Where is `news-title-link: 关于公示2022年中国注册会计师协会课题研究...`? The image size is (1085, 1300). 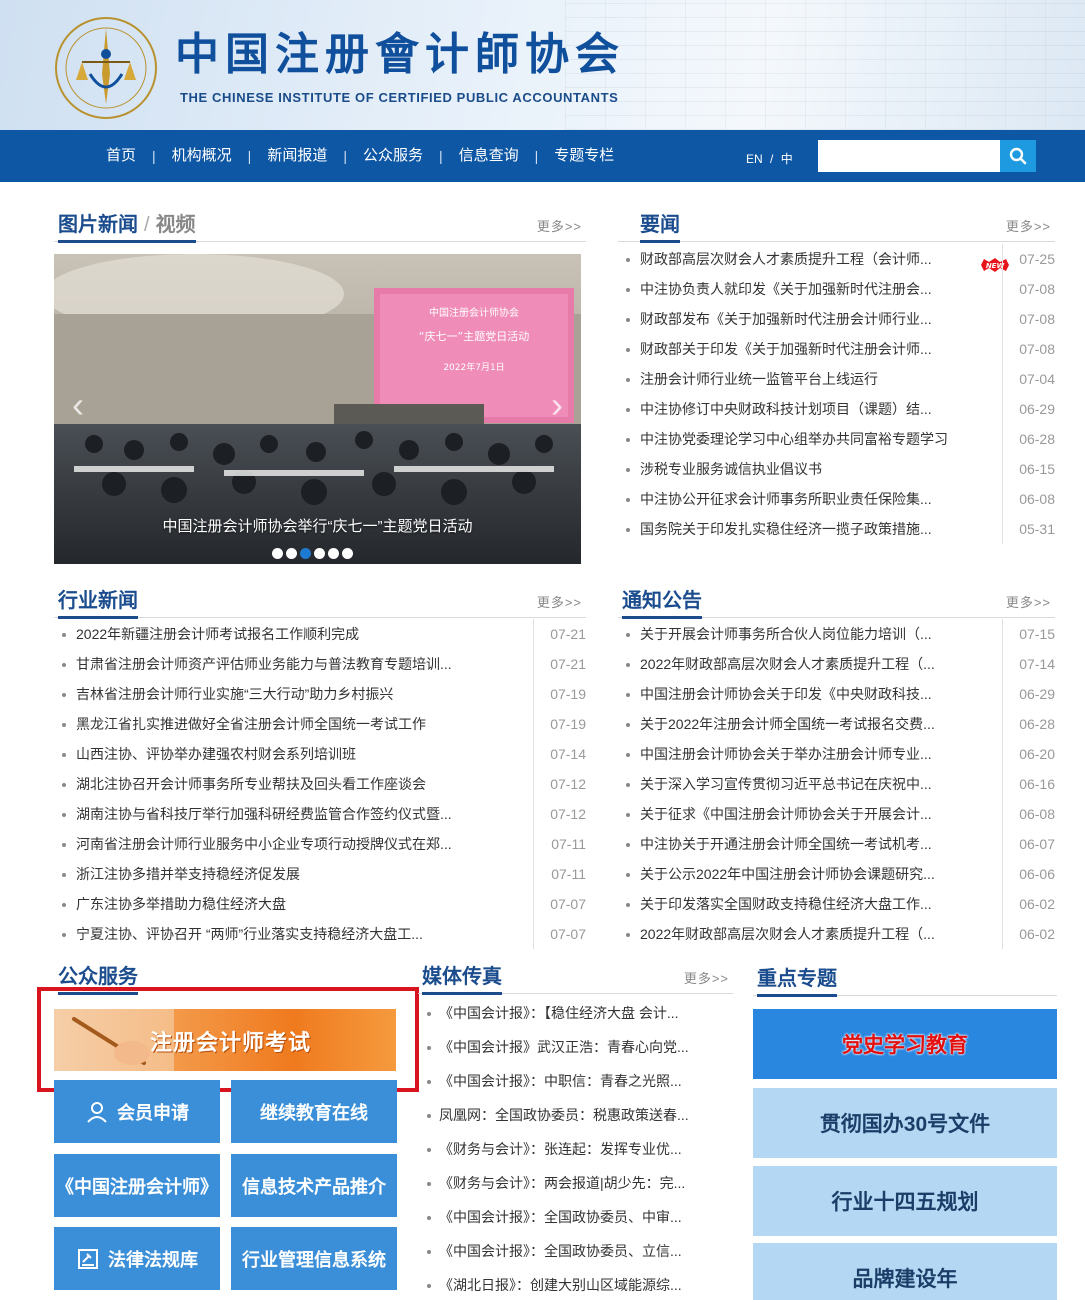
news-title-link: 关于公示2022年中国注册会计师协会课题研究... is located at coordinates (805, 874).